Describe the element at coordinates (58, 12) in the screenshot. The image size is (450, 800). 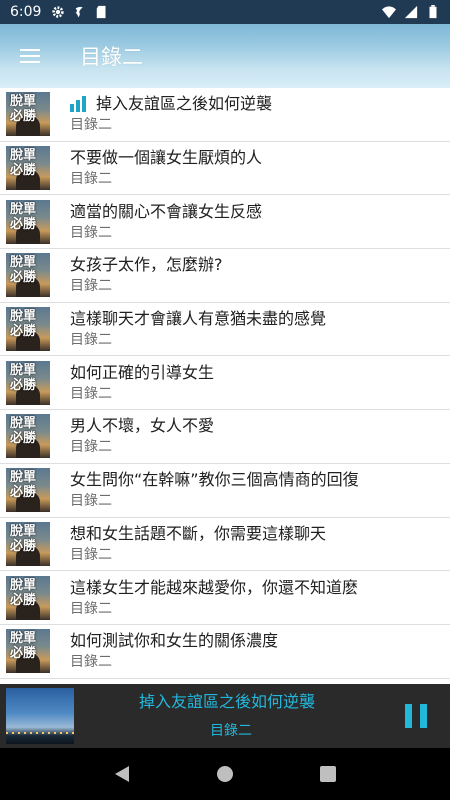
I see `gear-icon` at that location.